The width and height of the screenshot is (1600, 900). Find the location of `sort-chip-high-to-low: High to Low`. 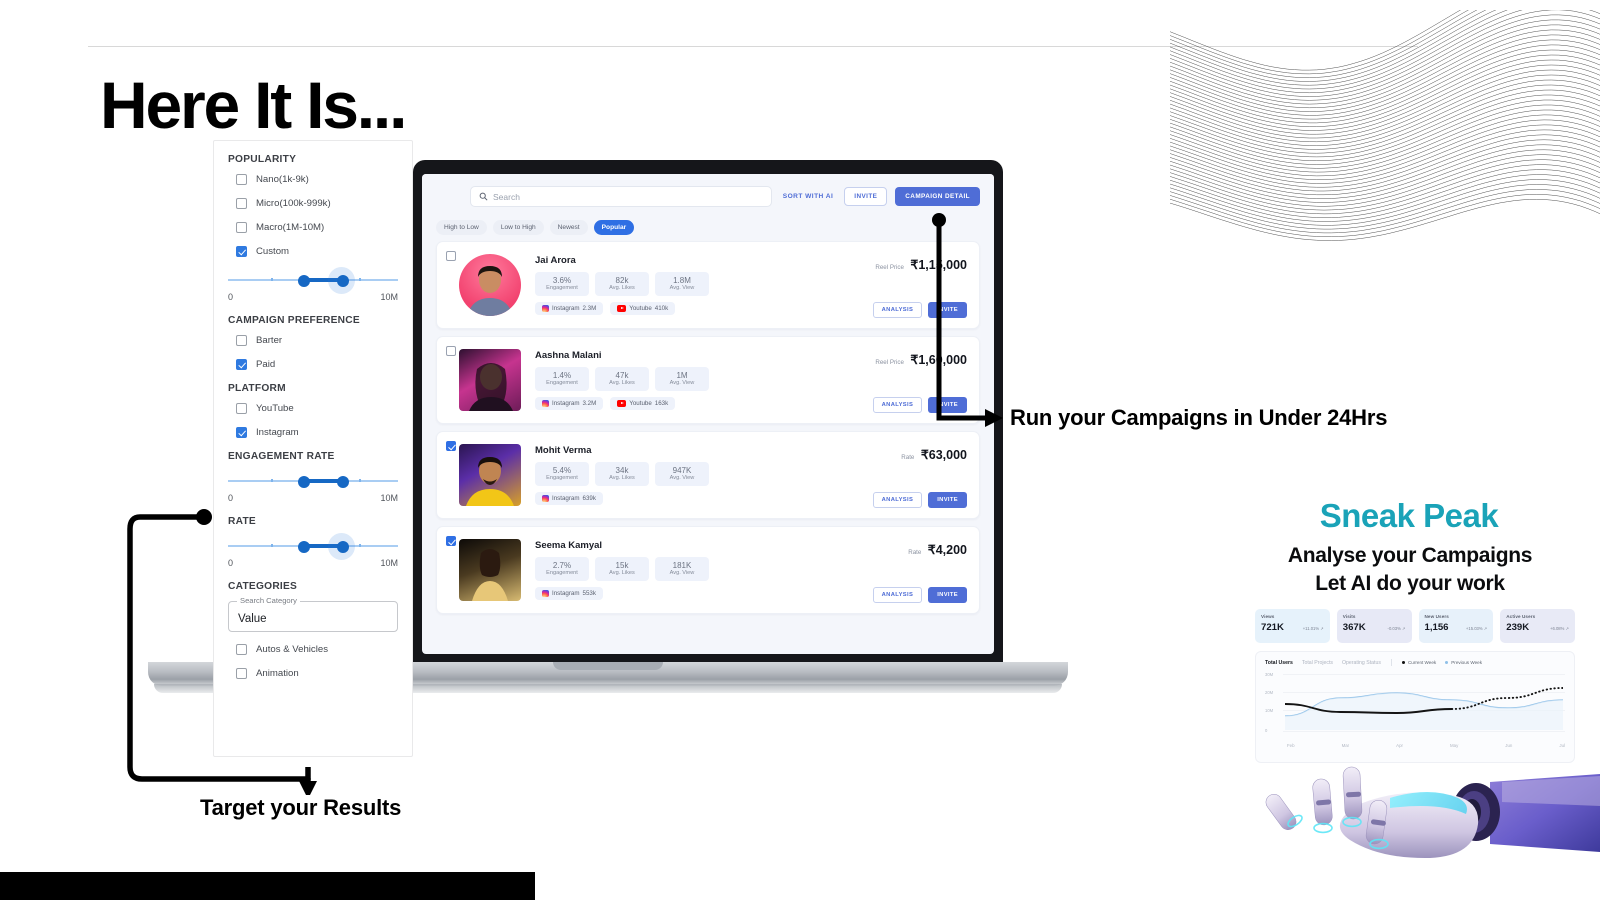

sort-chip-high-to-low: High to Low is located at coordinates (461, 227).